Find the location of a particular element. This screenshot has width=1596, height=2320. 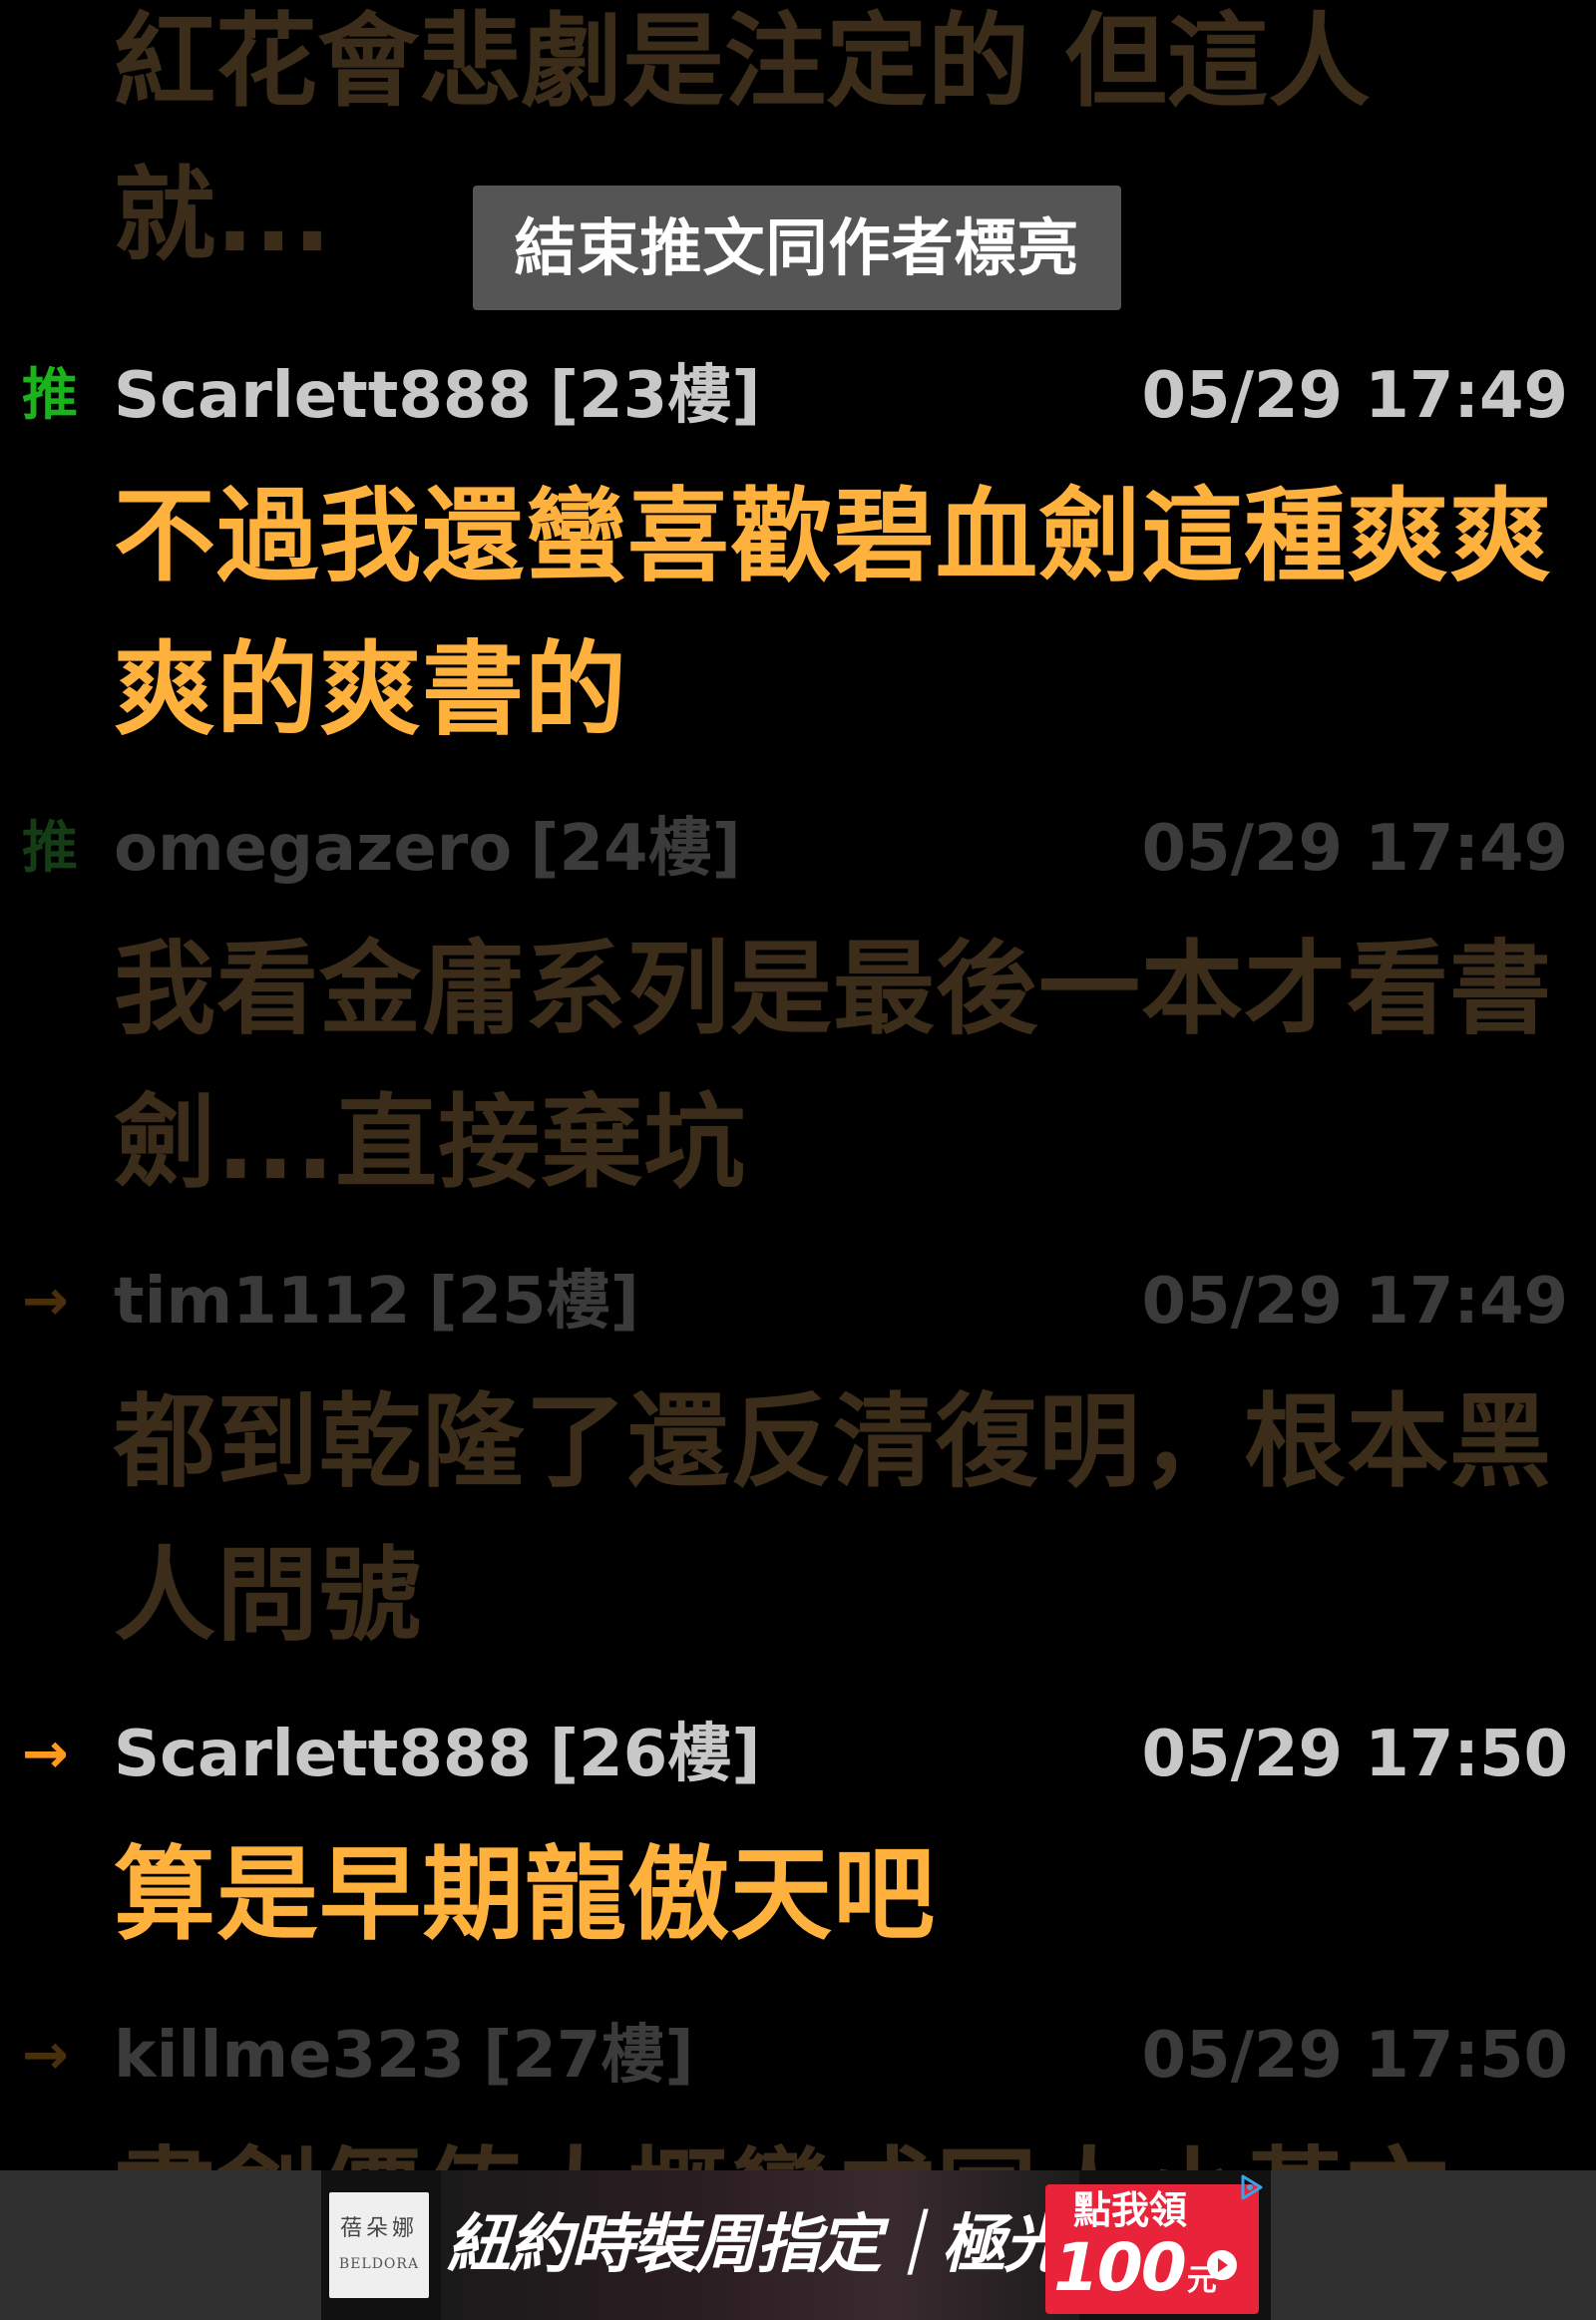

adchoices-icon is located at coordinates (1252, 2187).